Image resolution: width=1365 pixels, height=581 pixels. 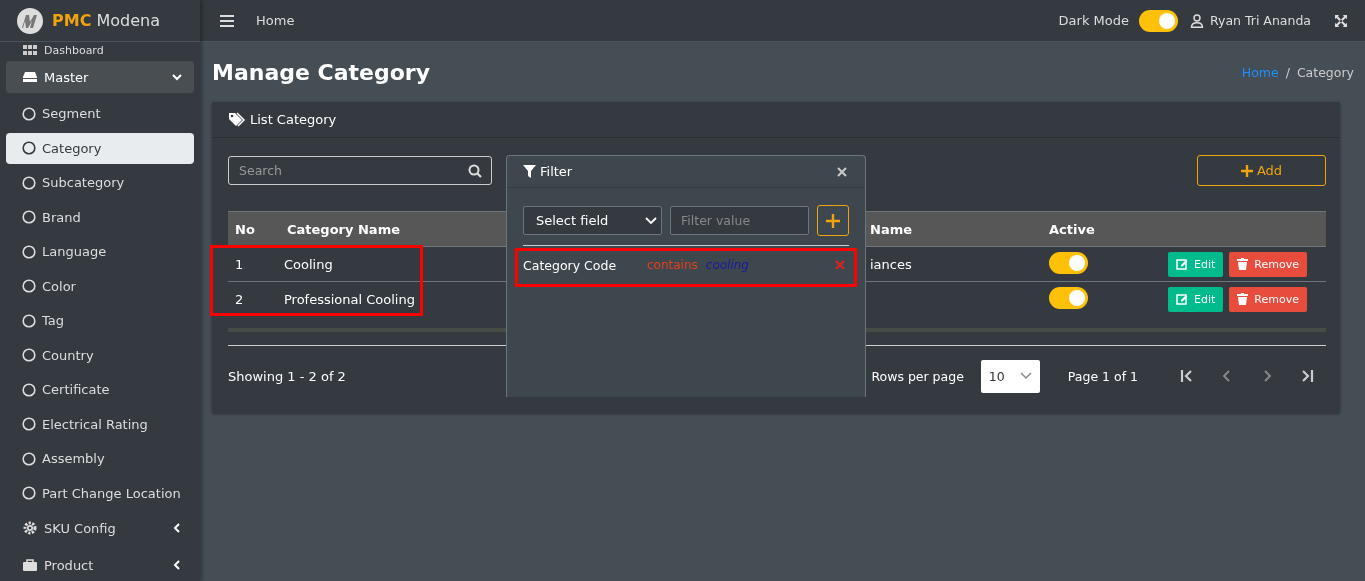 I want to click on card-title: List Category, so click(x=293, y=119).